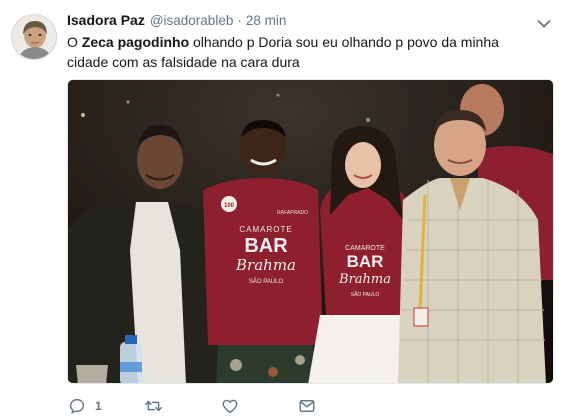  I want to click on reply-count: 1, so click(98, 406).